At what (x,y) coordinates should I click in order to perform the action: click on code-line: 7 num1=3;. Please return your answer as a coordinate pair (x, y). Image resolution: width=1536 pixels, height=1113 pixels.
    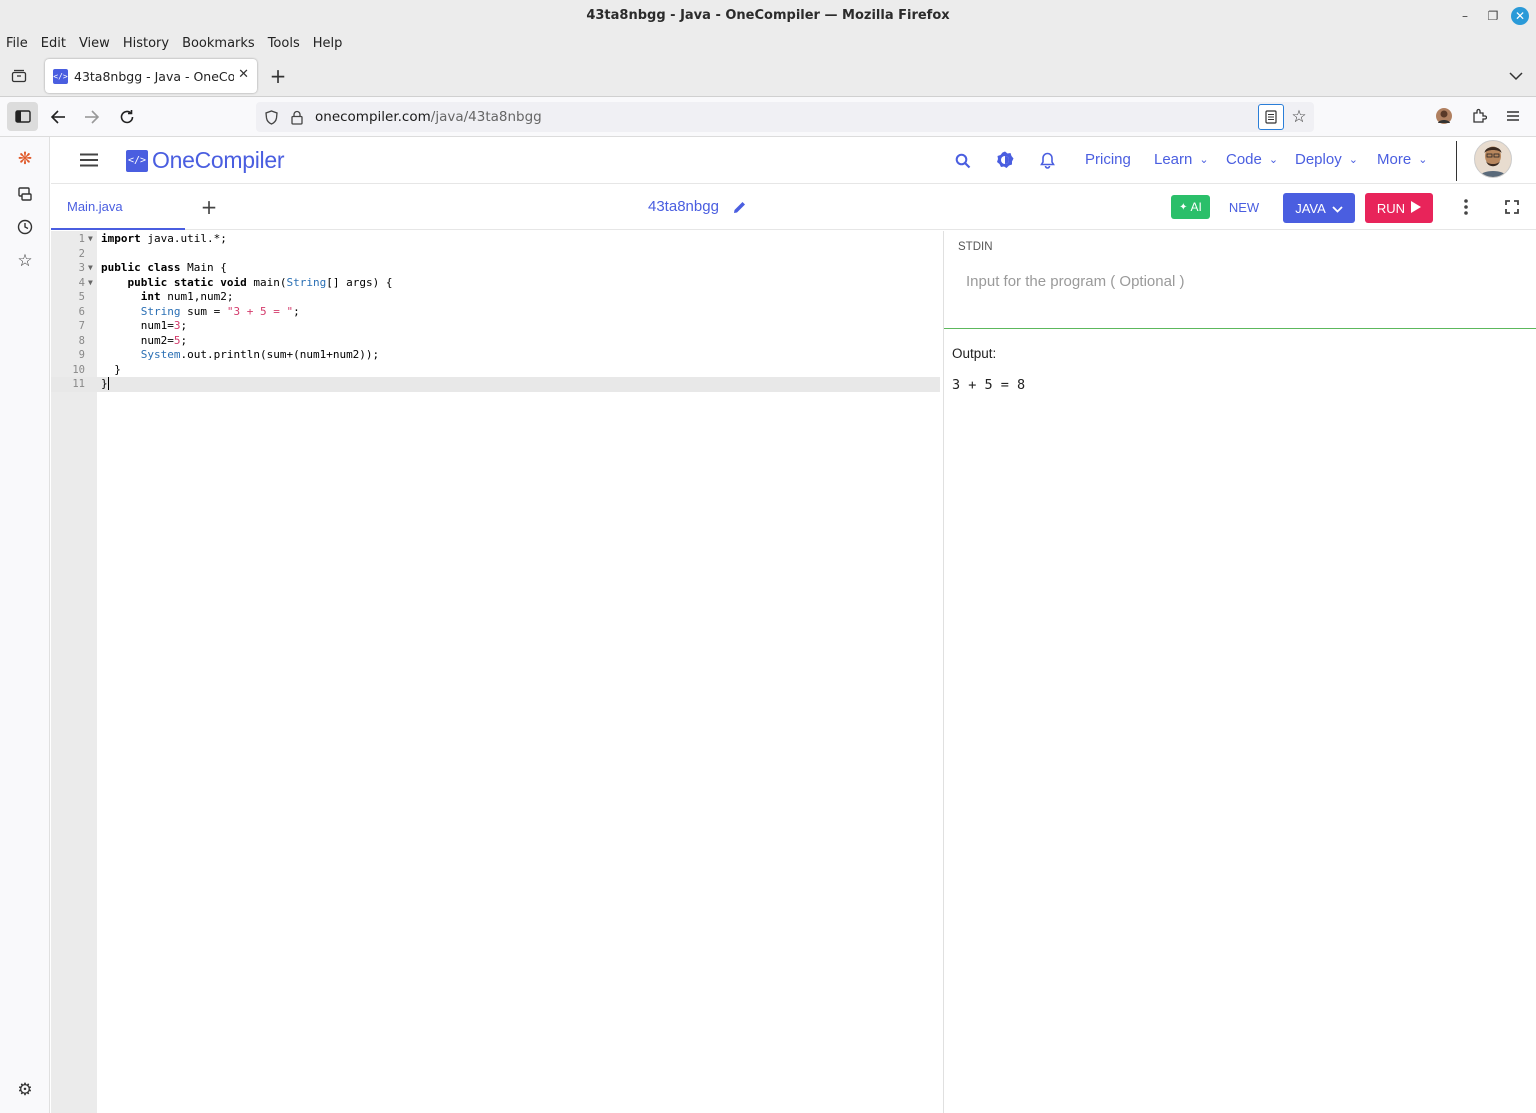
    Looking at the image, I should click on (133, 325).